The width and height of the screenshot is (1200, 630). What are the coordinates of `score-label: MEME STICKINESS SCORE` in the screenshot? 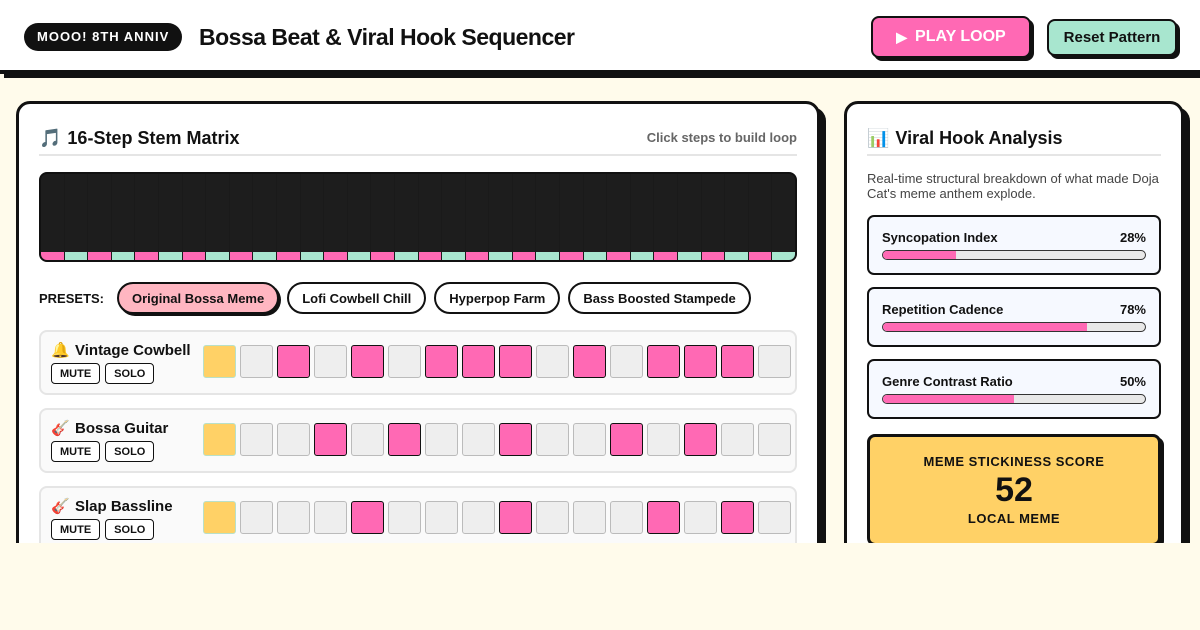 It's located at (1014, 461).